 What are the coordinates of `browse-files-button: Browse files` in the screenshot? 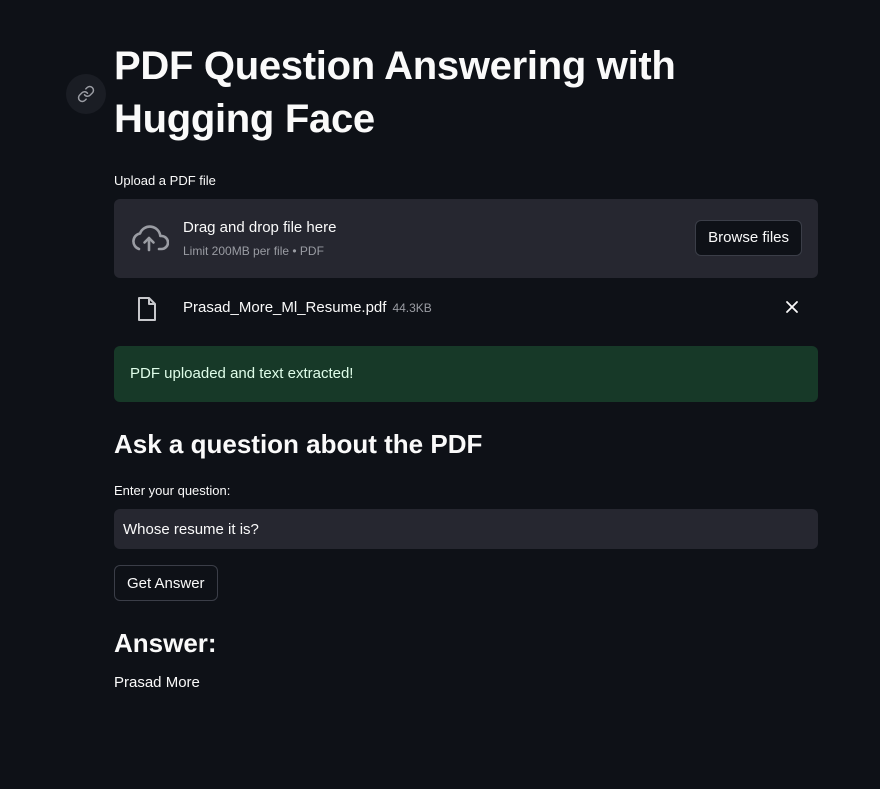 It's located at (748, 238).